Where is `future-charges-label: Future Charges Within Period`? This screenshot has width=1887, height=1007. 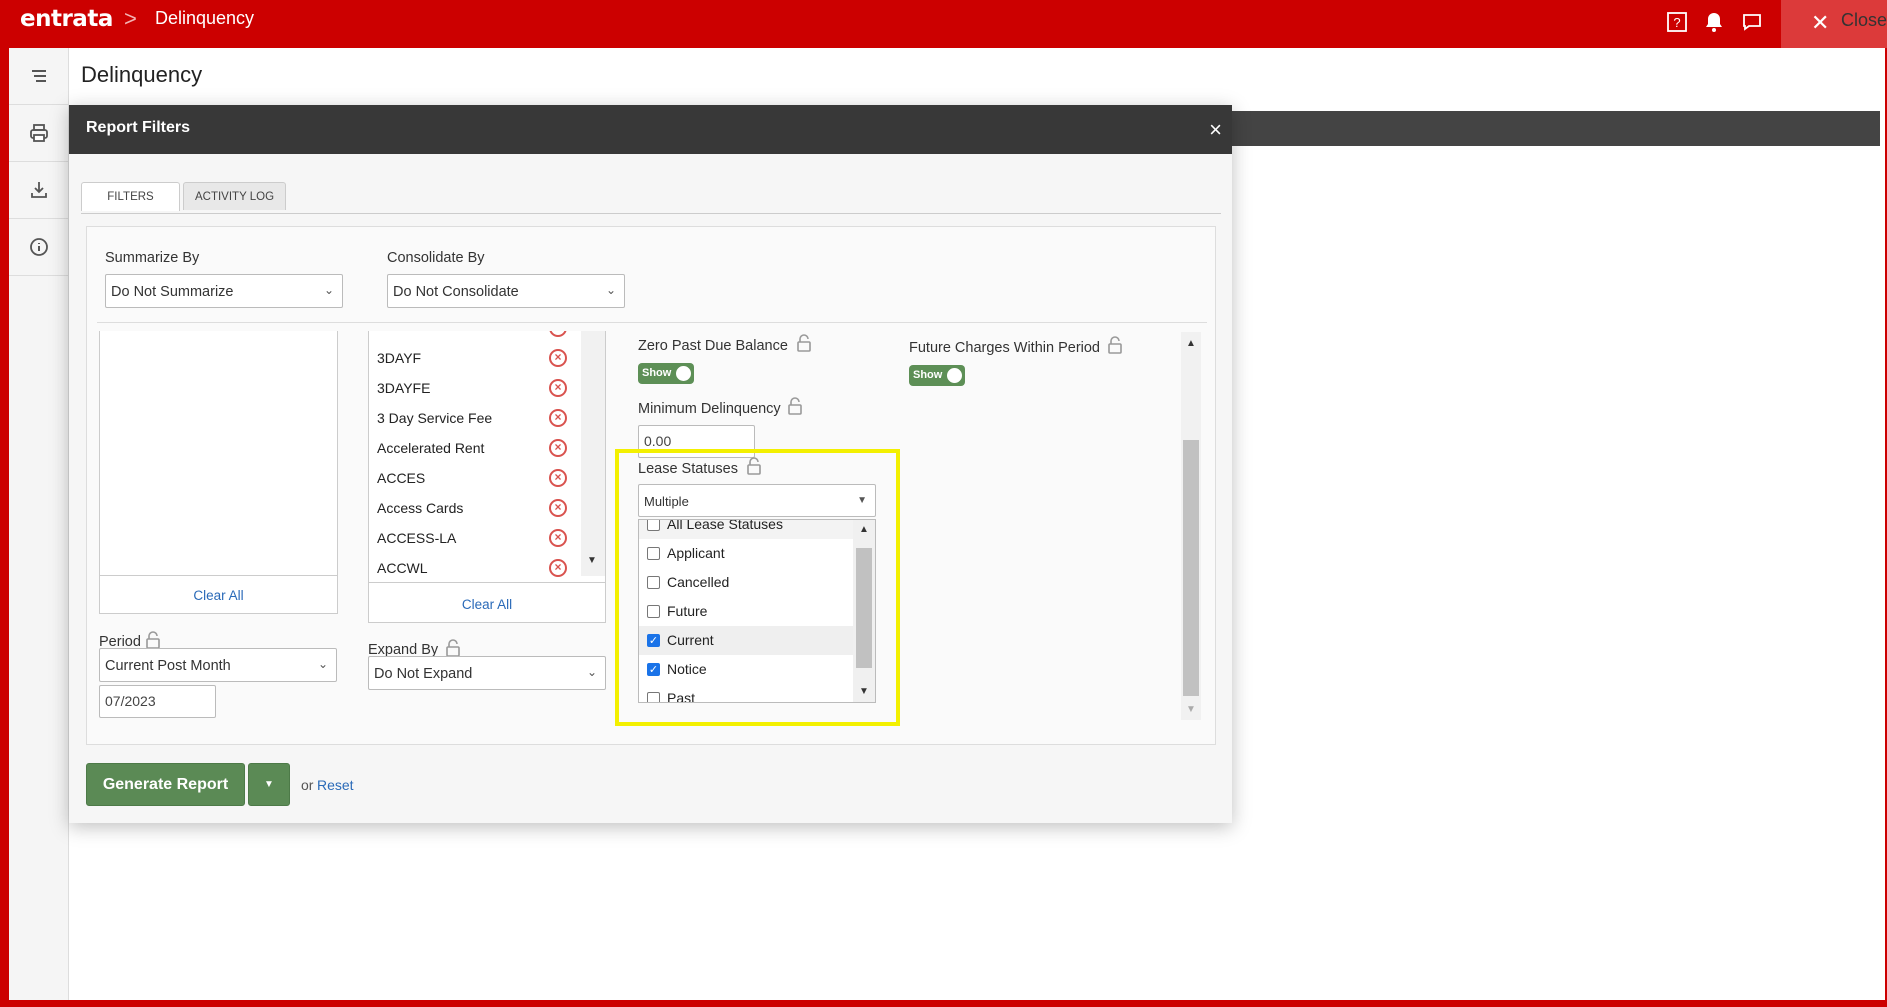
future-charges-label: Future Charges Within Period is located at coordinates (1004, 348).